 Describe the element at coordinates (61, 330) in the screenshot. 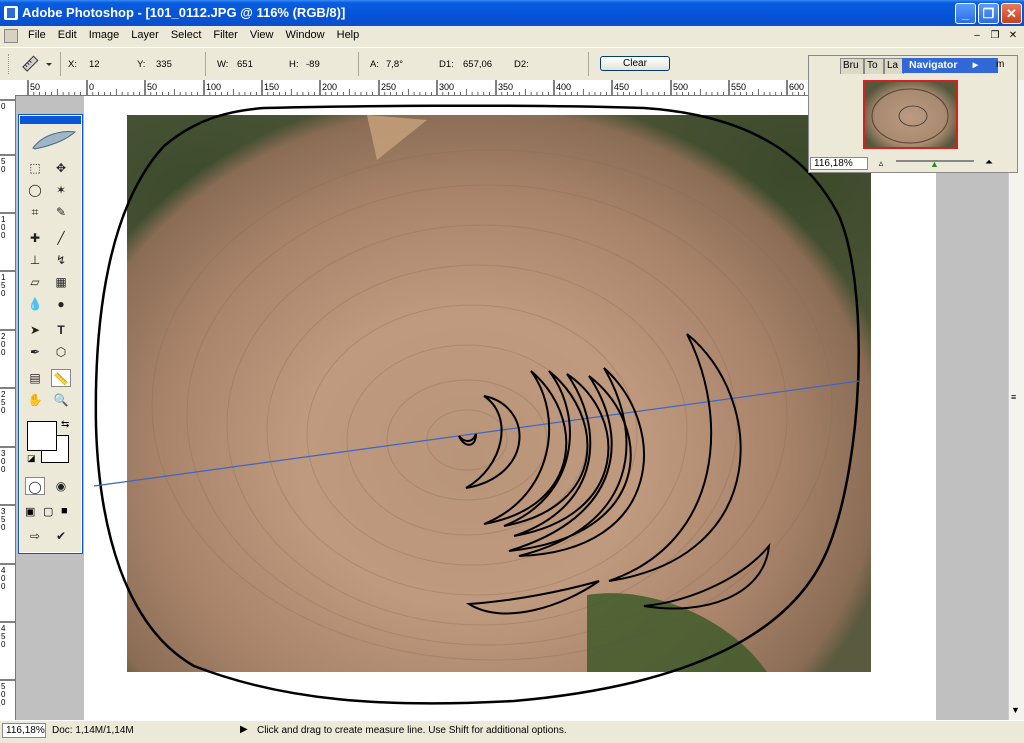

I see `type-tool-icon: T` at that location.